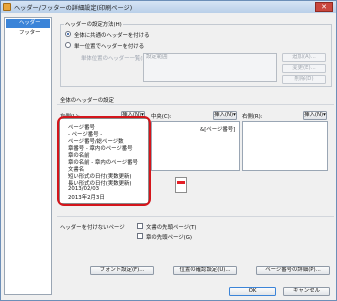  What do you see at coordinates (28, 23) in the screenshot?
I see `nav-item-header: ヘッダー` at bounding box center [28, 23].